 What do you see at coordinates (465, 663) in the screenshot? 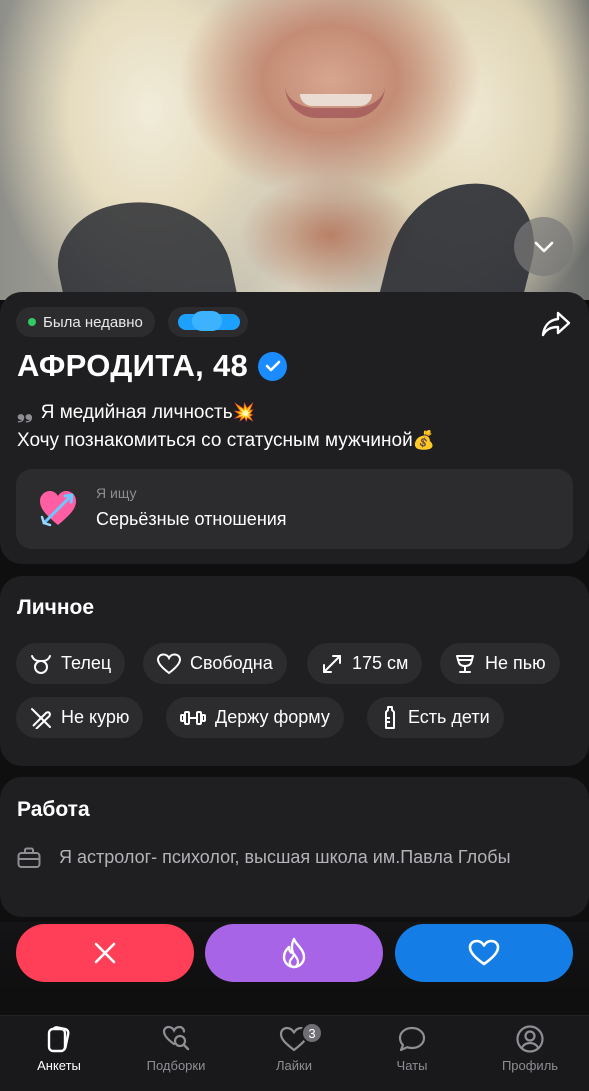
I see `glass-icon` at bounding box center [465, 663].